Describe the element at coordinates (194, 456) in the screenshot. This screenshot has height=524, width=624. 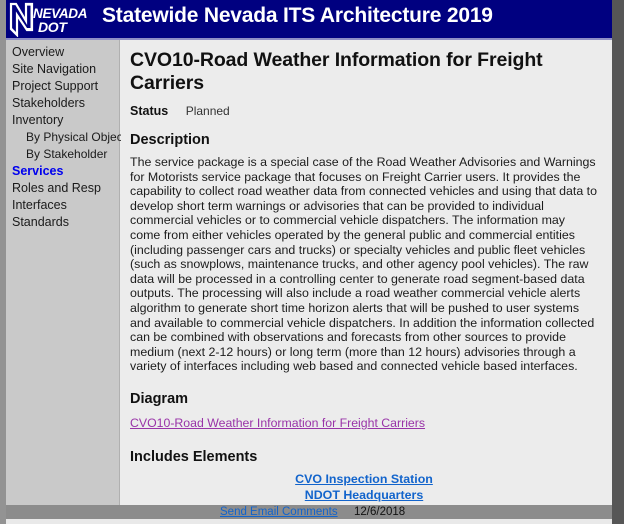
I see `includes-elements-heading: Includes Elements` at that location.